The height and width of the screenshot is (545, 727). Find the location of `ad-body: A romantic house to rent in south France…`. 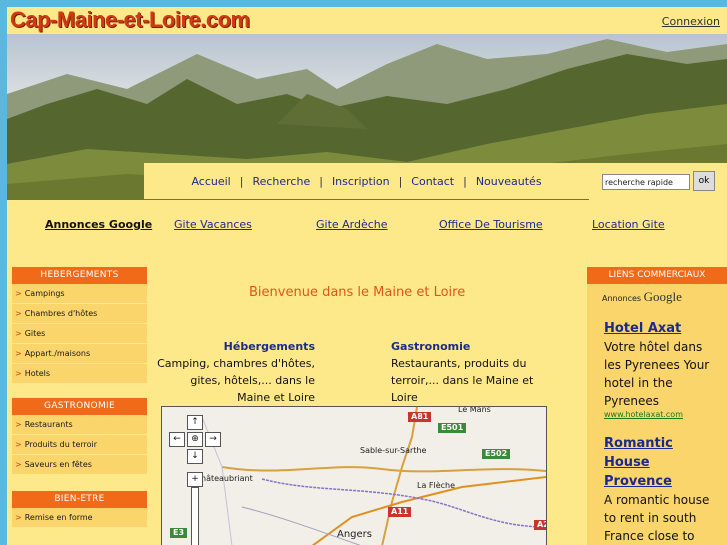

ad-body: A romantic house to rent in south France… is located at coordinates (657, 518).